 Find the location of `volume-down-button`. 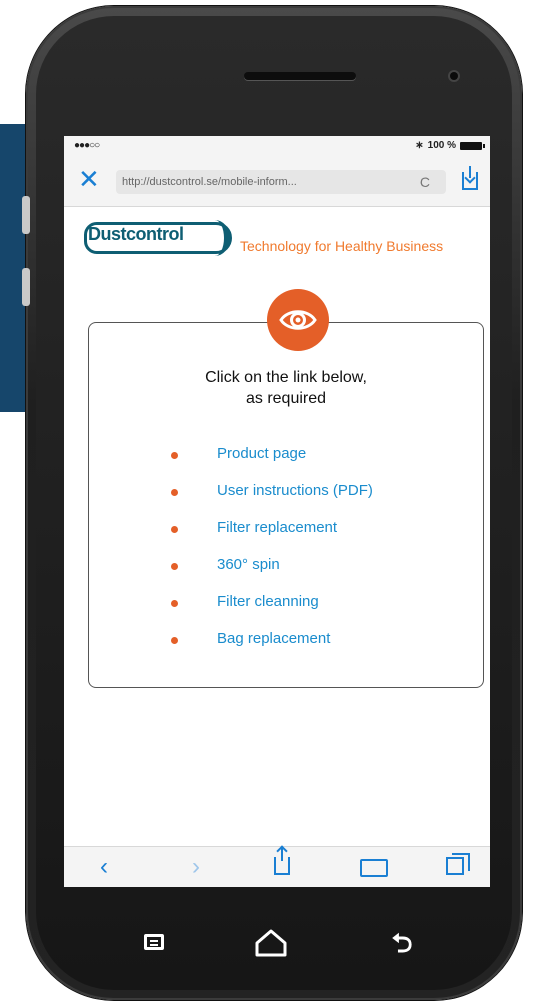

volume-down-button is located at coordinates (26, 287).